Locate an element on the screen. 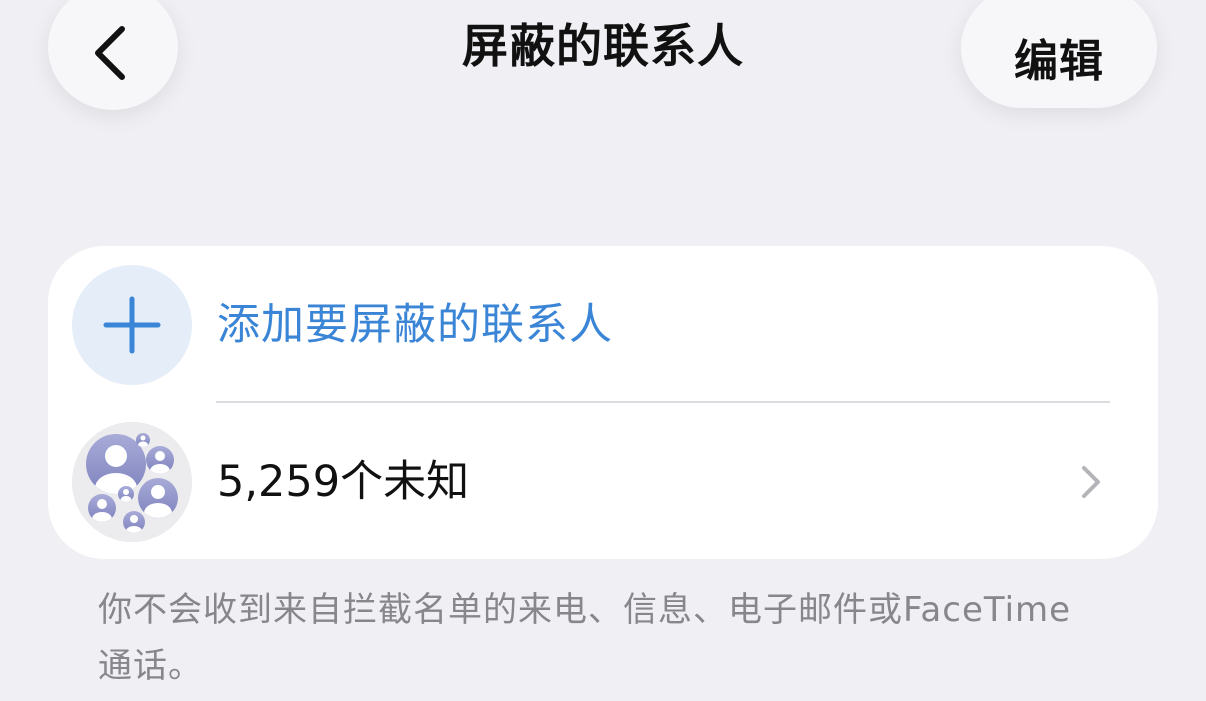  contacts-group-avatar-icon is located at coordinates (132, 482).